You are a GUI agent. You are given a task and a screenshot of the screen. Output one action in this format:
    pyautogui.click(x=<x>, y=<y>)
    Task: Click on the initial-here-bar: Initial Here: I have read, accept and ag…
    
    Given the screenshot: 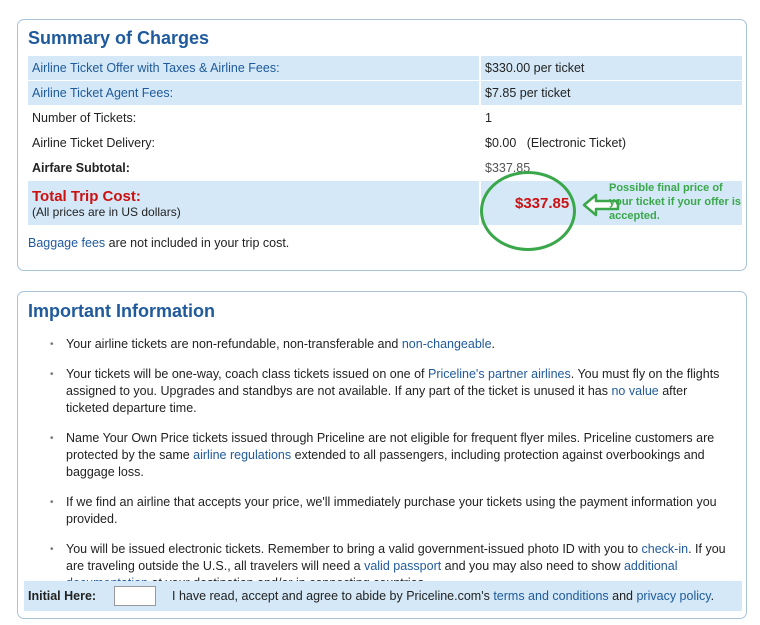 What is the action you would take?
    pyautogui.click(x=383, y=596)
    